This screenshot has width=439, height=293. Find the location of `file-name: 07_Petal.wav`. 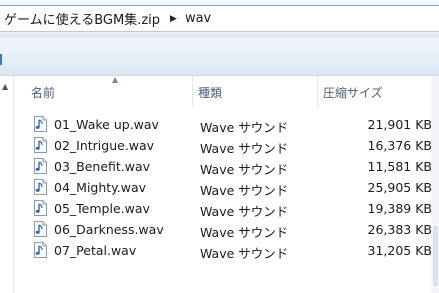

file-name: 07_Petal.wav is located at coordinates (95, 250).